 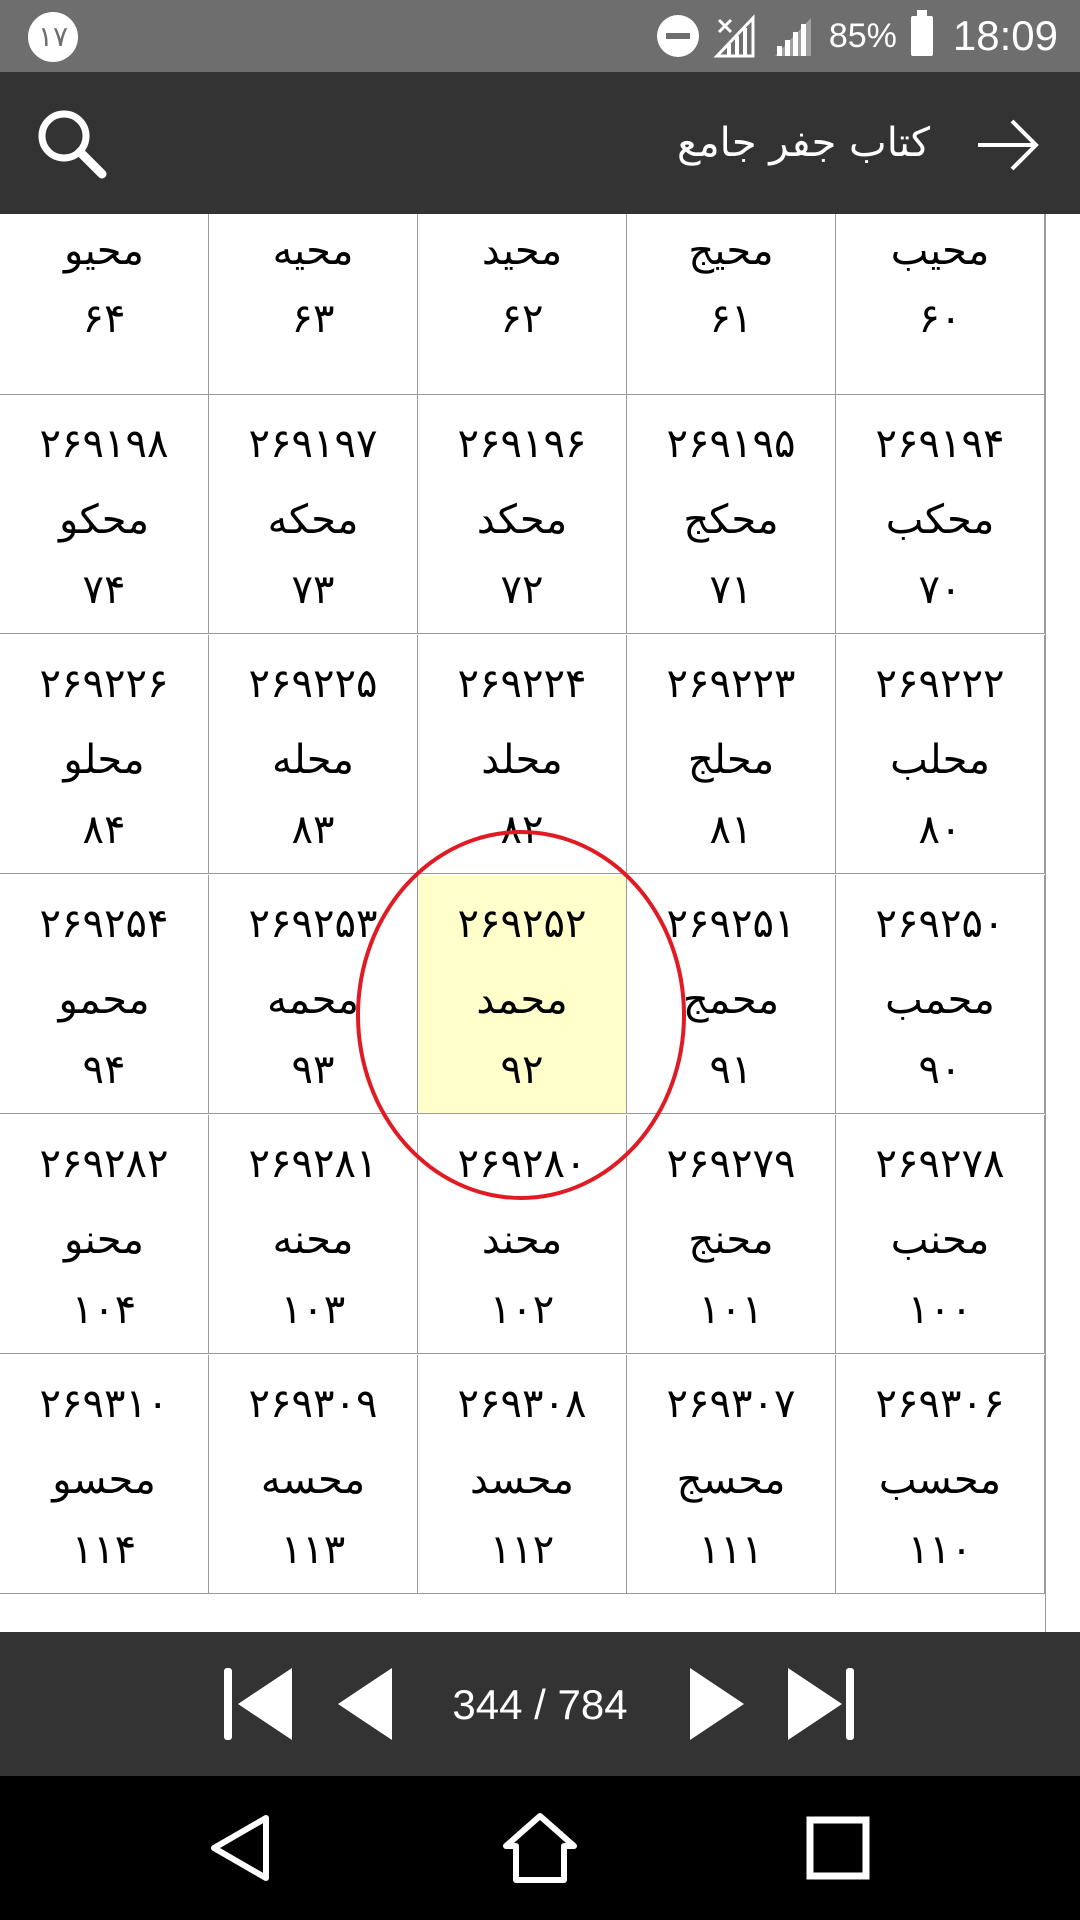 I want to click on previous-page-icon, so click(x=370, y=1704).